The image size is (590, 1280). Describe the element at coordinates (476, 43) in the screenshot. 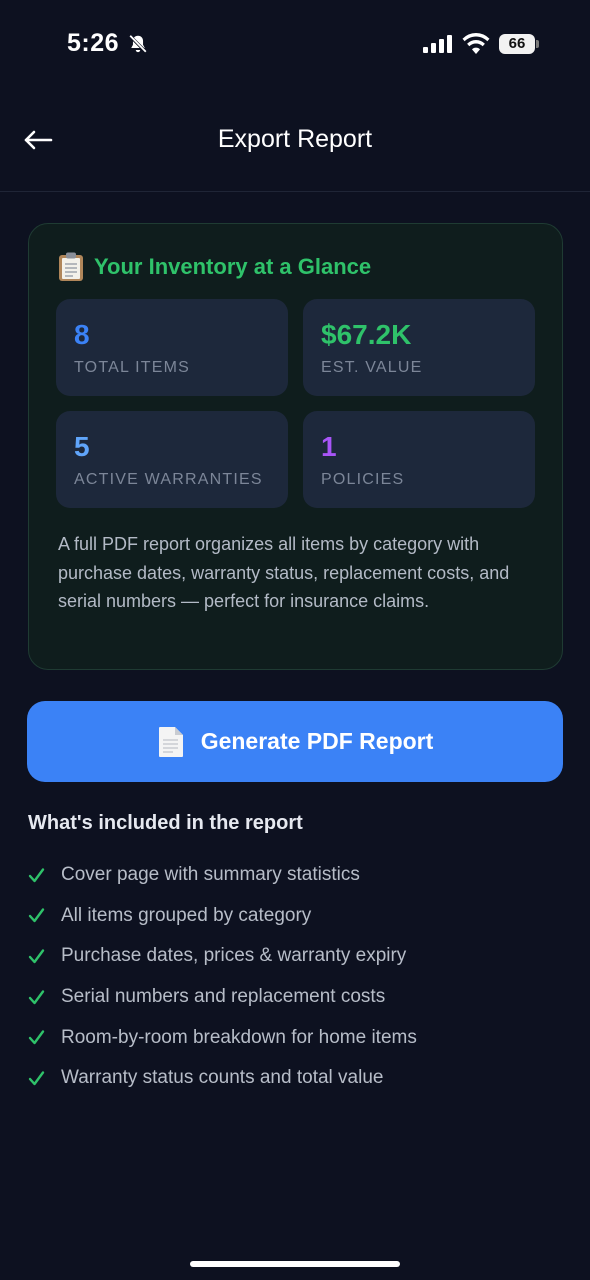

I see `wifi-icon` at that location.